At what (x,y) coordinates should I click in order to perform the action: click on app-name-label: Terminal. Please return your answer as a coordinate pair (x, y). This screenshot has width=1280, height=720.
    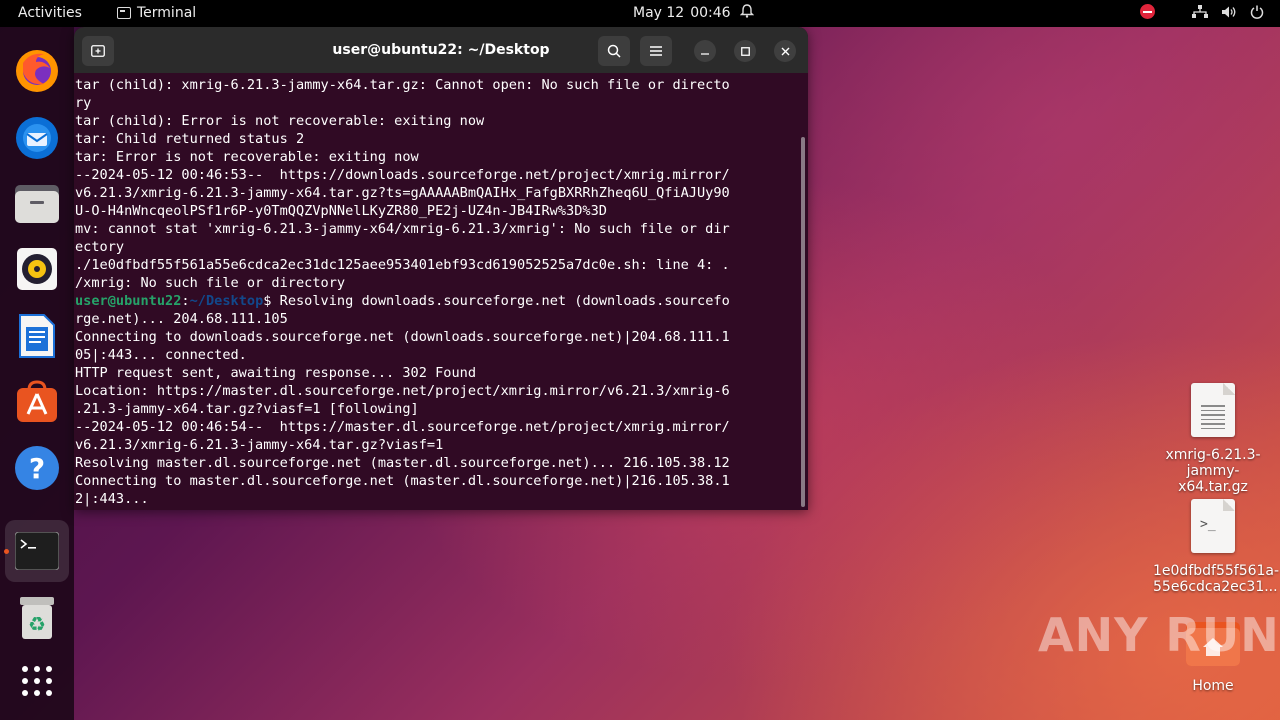
    Looking at the image, I should click on (167, 13).